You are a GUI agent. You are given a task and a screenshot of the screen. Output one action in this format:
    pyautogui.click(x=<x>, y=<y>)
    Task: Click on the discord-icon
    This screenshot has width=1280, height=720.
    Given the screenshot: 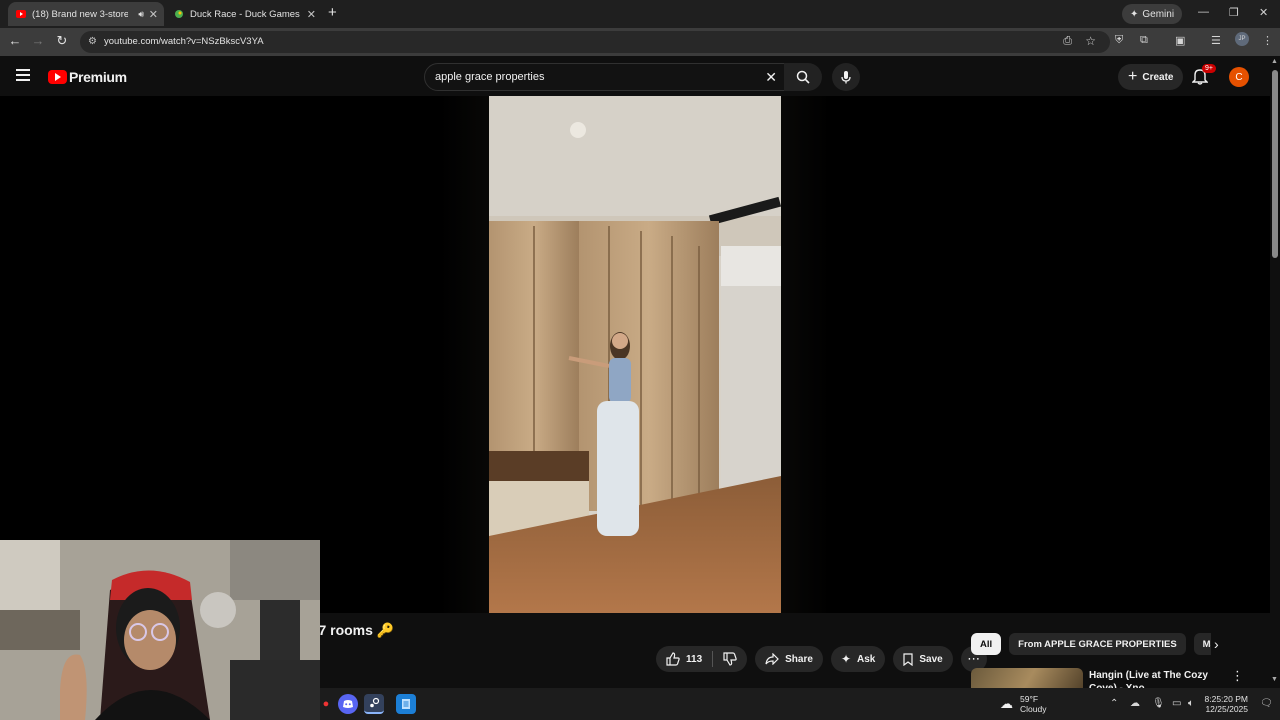 What is the action you would take?
    pyautogui.click(x=348, y=704)
    